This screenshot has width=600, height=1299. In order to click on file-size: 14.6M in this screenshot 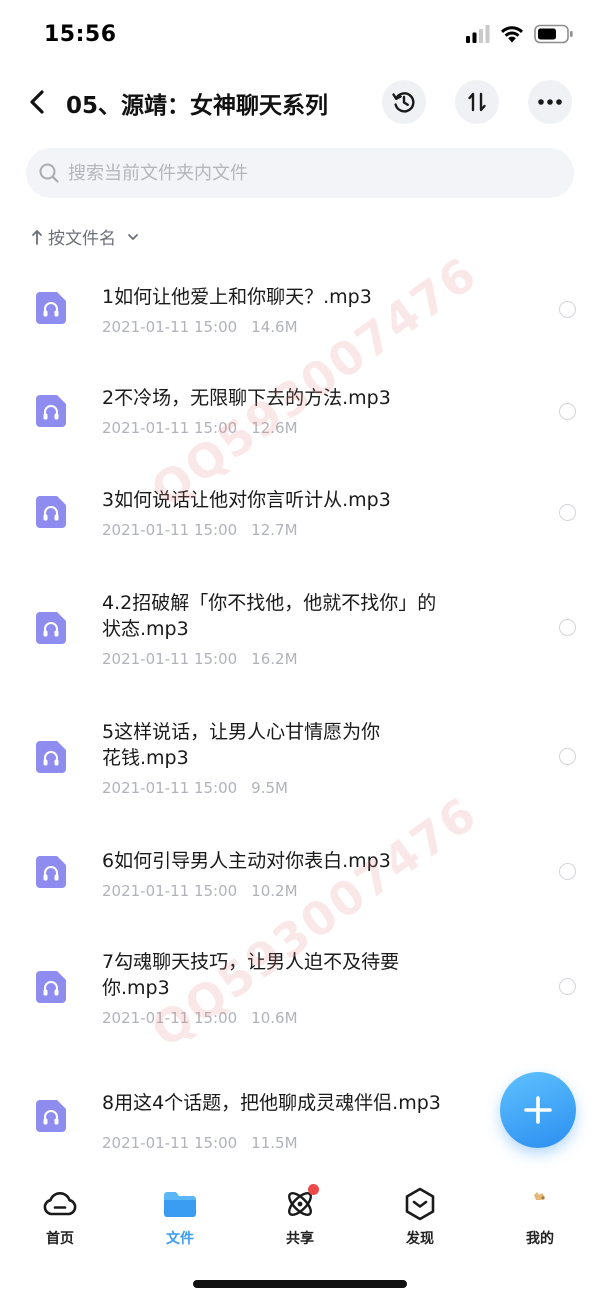, I will do `click(274, 327)`.